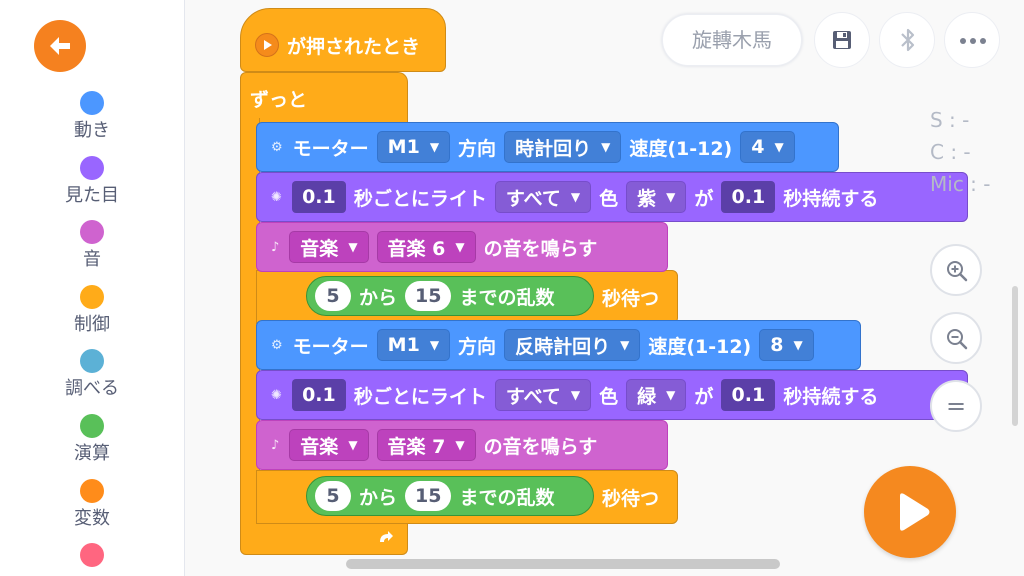  I want to click on zoom-out-icon, so click(957, 339).